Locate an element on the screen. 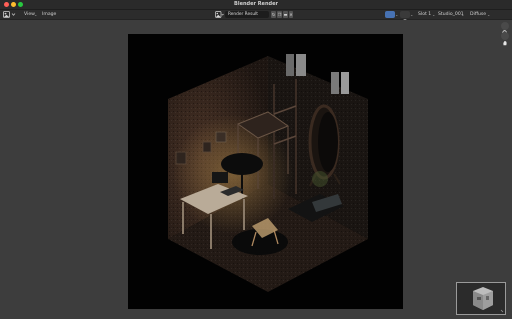 This screenshot has width=512, height=319. image-copy-button: ❐ is located at coordinates (279, 14).